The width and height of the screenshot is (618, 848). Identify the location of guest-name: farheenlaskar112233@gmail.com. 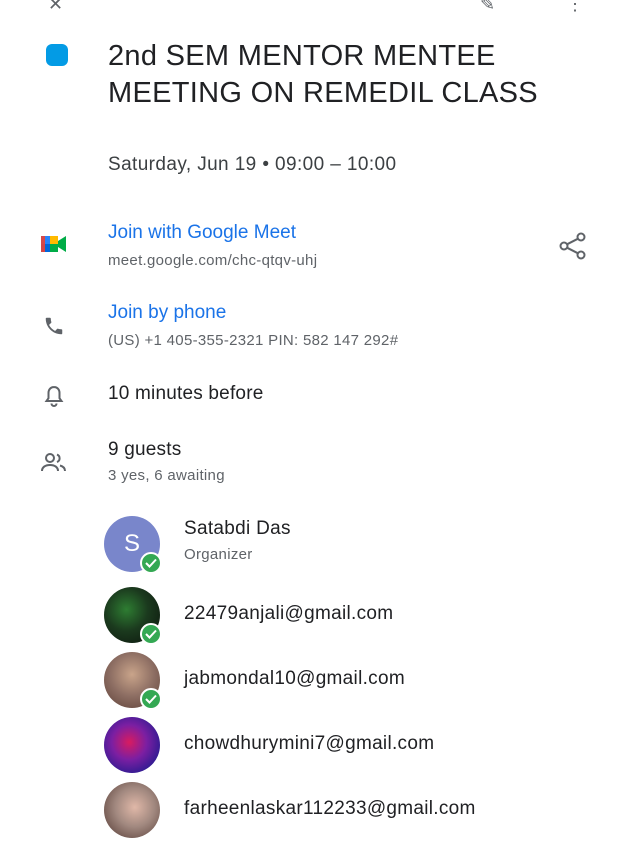
(330, 808).